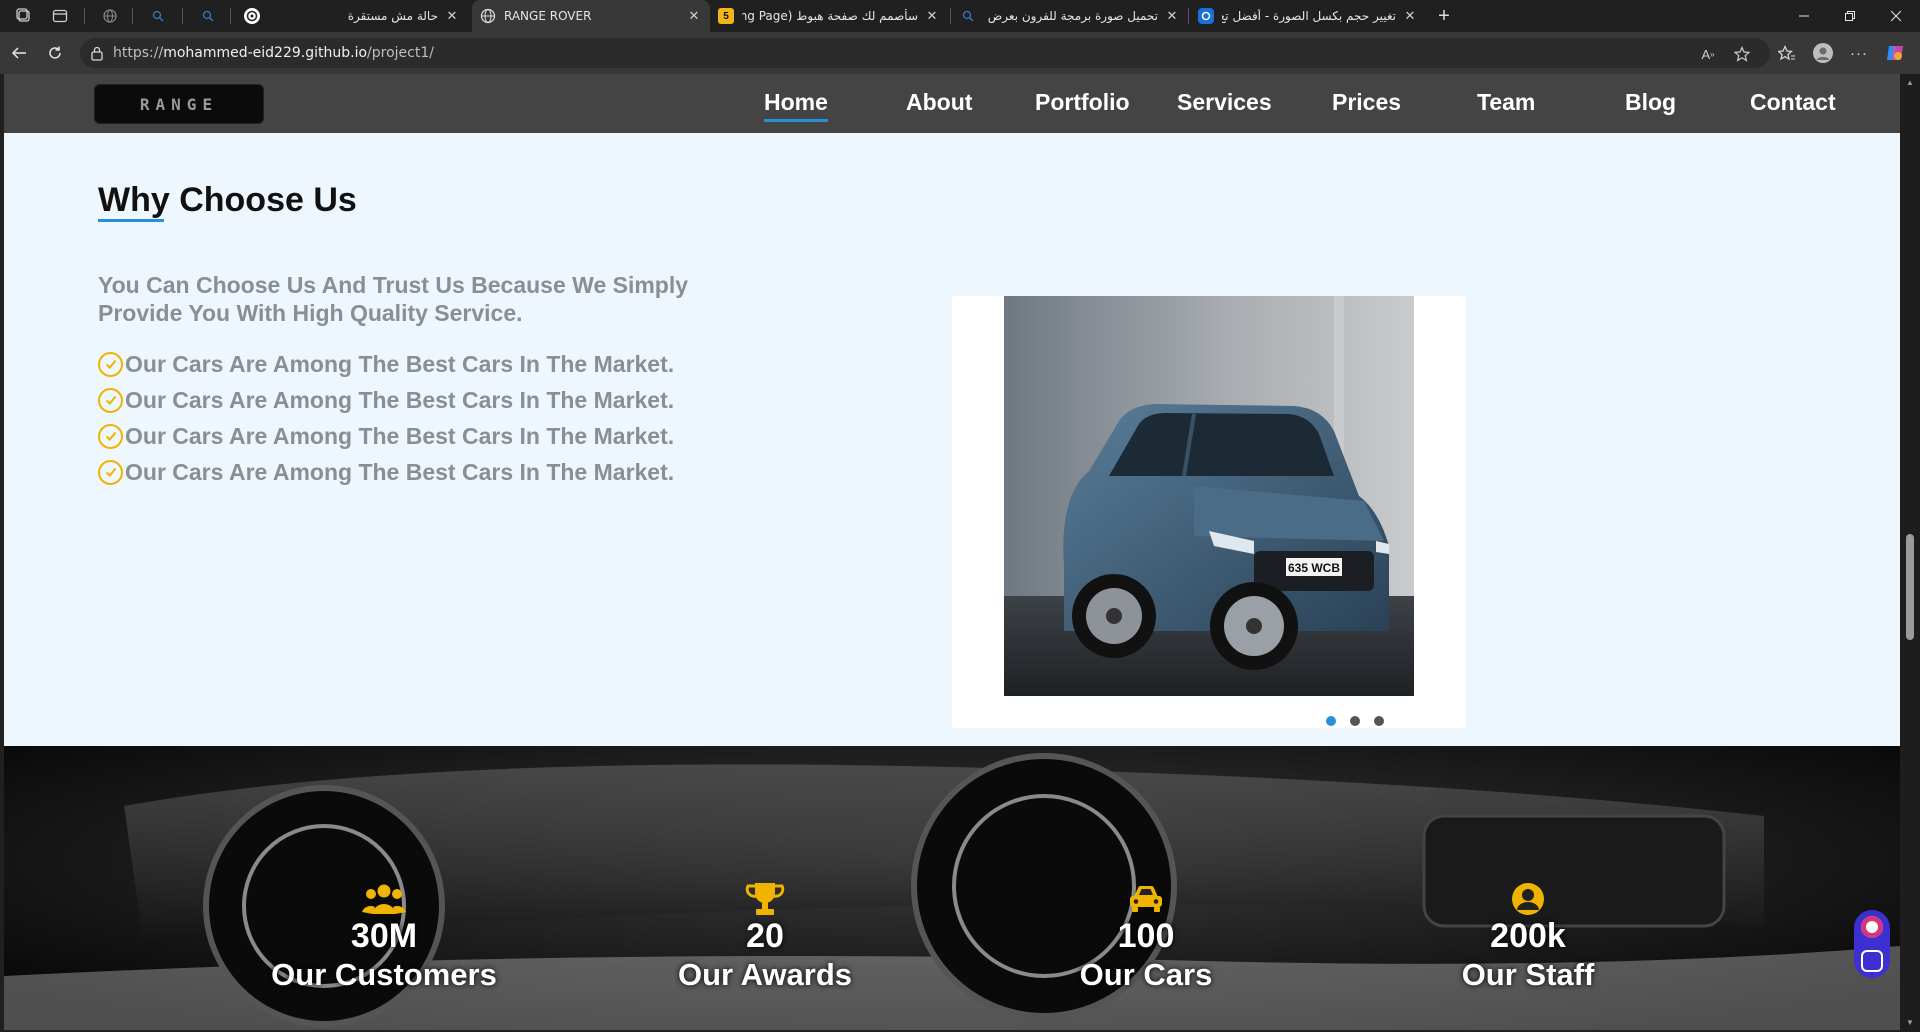 This screenshot has height=1032, width=1920. Describe the element at coordinates (1872, 927) in the screenshot. I see `record-icon` at that location.